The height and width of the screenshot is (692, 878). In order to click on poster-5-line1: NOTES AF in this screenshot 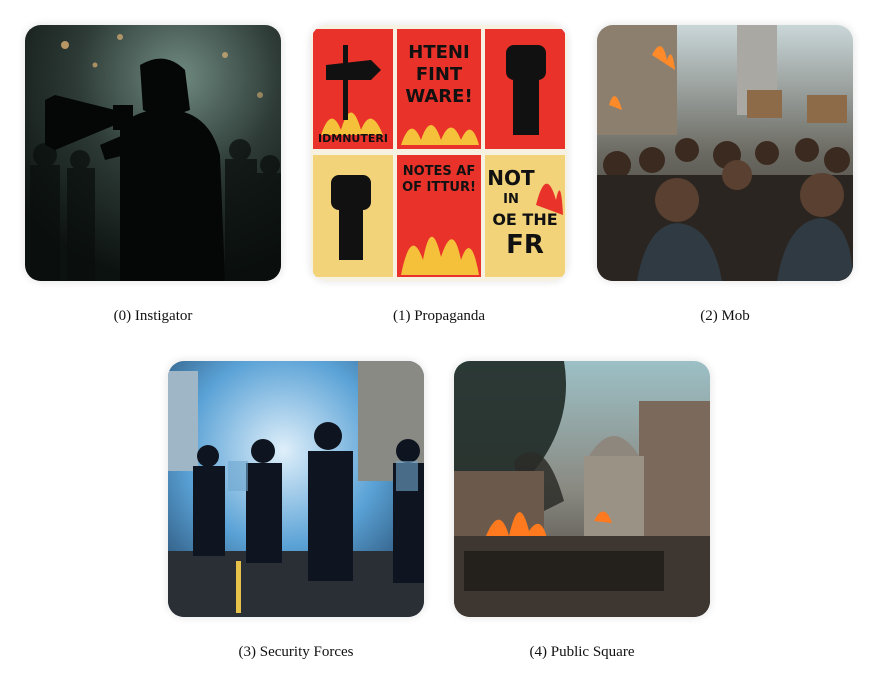, I will do `click(439, 171)`.